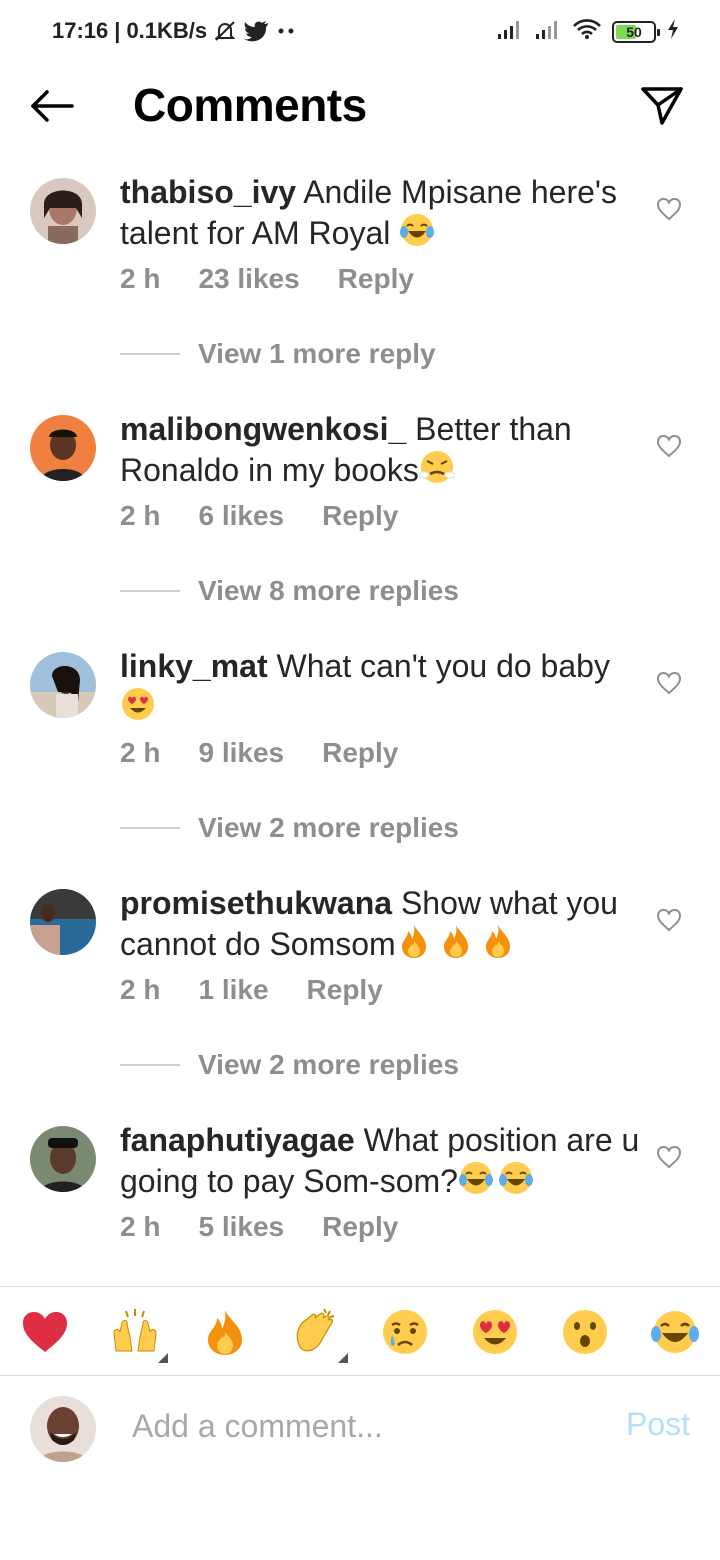 Image resolution: width=720 pixels, height=1560 pixels. What do you see at coordinates (256, 903) in the screenshot?
I see `comment-username: promisethukwana` at bounding box center [256, 903].